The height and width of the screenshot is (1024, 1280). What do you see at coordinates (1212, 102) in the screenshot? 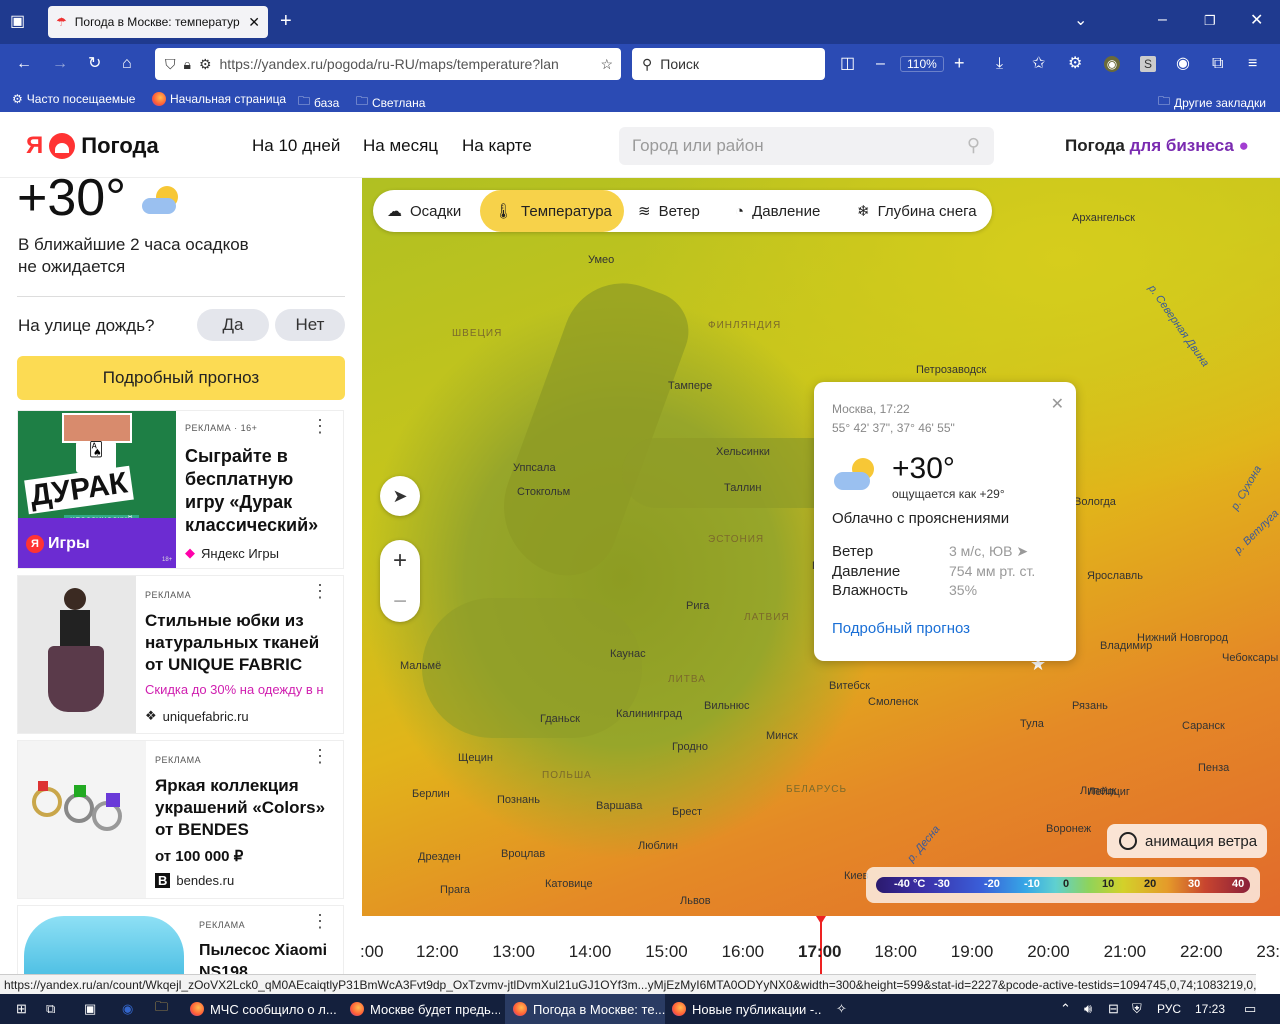
I see `bookmark-other: 🗀 Другие закладки` at bounding box center [1212, 102].